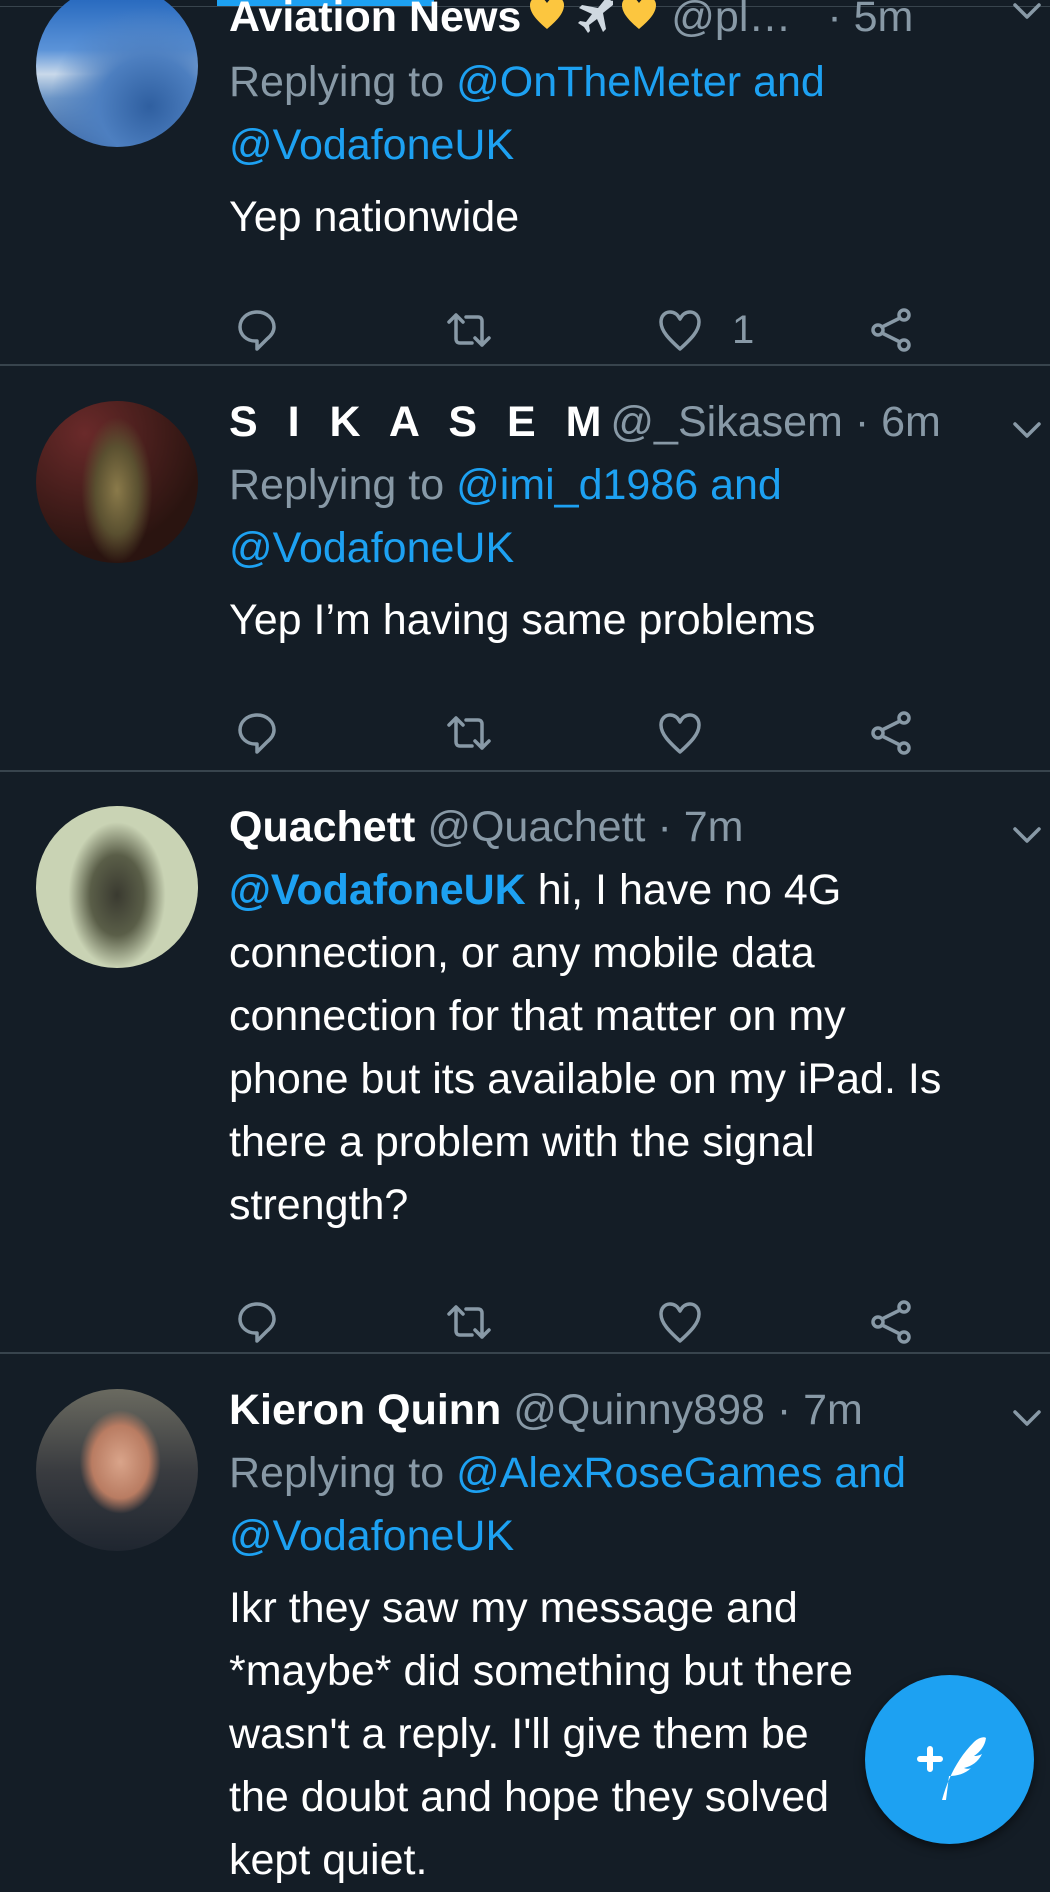 Image resolution: width=1050 pixels, height=1892 pixels. What do you see at coordinates (870, 20) in the screenshot?
I see `timestamp: · 5m` at bounding box center [870, 20].